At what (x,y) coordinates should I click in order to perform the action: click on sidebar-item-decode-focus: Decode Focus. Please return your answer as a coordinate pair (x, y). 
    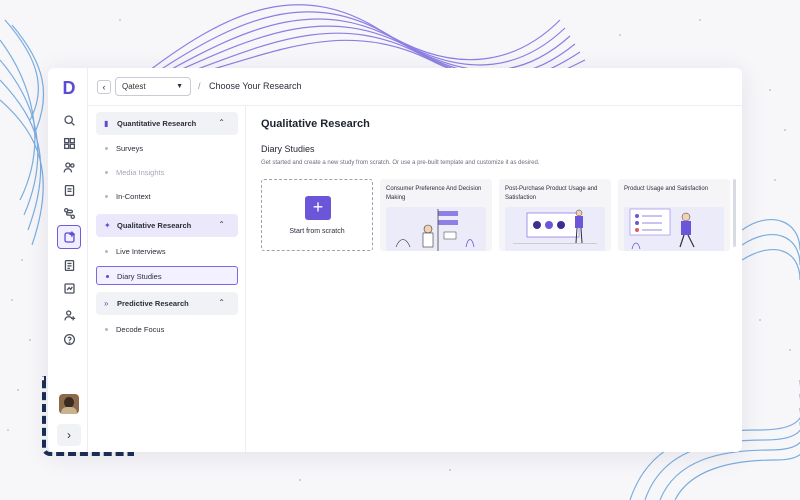
    Looking at the image, I should click on (167, 329).